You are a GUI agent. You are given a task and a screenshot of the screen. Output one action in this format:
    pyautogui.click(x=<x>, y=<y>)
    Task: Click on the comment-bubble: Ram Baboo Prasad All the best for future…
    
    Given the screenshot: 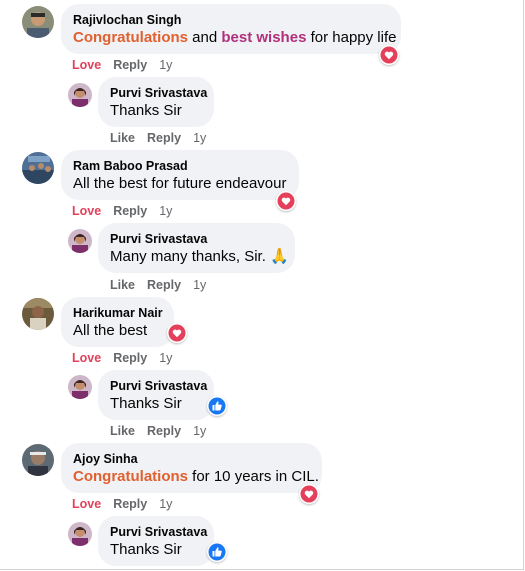 What is the action you would take?
    pyautogui.click(x=180, y=175)
    